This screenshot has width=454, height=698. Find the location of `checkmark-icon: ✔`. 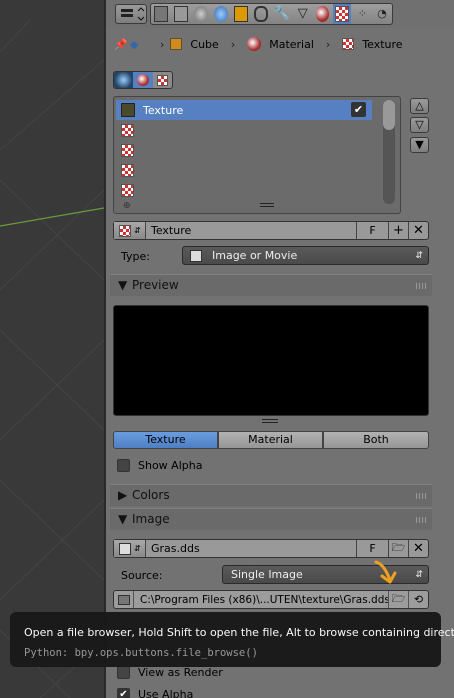

checkmark-icon: ✔ is located at coordinates (358, 109).